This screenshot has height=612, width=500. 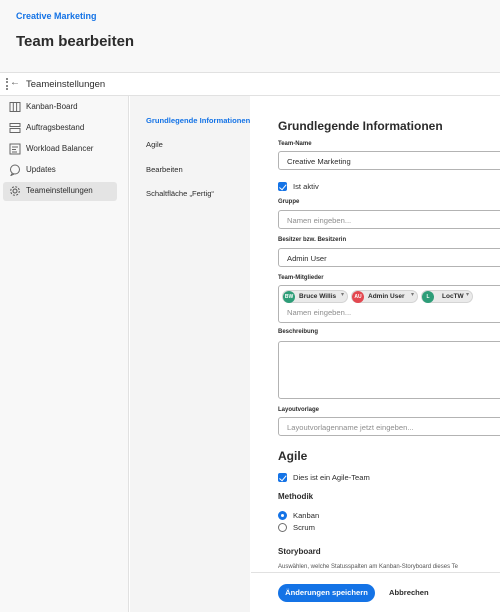 What do you see at coordinates (409, 592) in the screenshot?
I see `cancel-button: Abbrechen` at bounding box center [409, 592].